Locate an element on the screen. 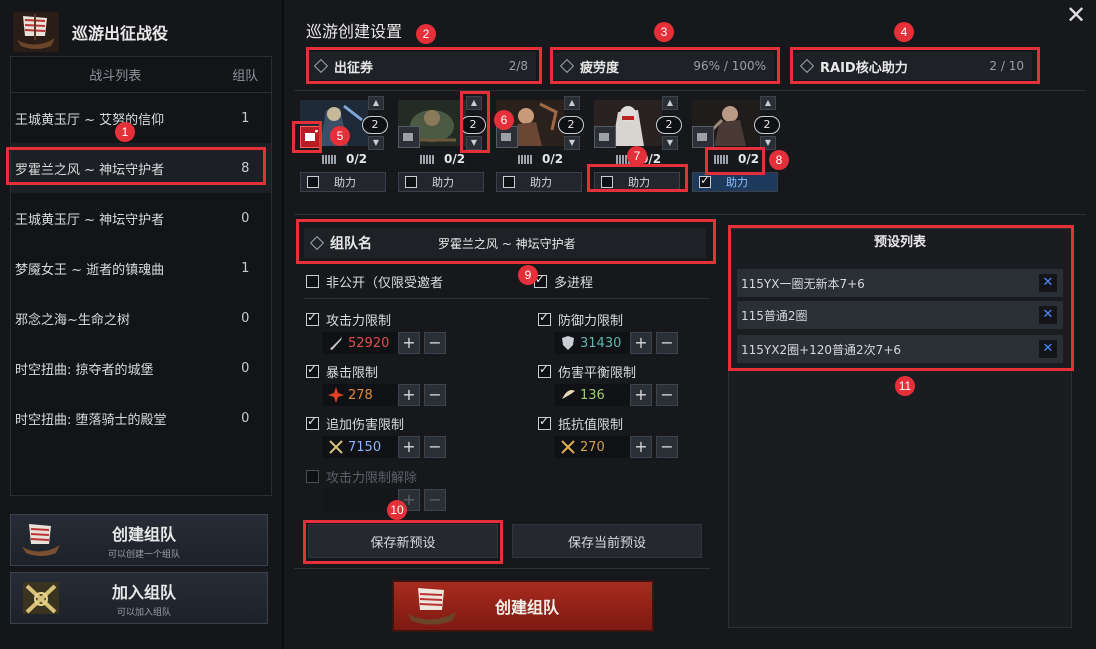 The width and height of the screenshot is (1096, 649). battle-row: 时空扭曲: 堕落骑士的殿堂 0 is located at coordinates (141, 418).